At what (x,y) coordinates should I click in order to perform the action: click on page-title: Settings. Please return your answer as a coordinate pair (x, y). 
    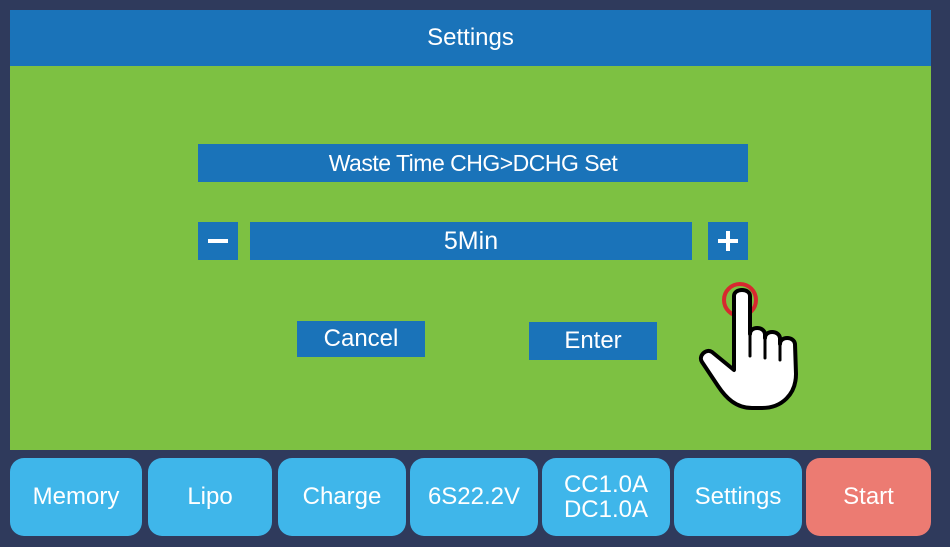
    Looking at the image, I should click on (470, 37).